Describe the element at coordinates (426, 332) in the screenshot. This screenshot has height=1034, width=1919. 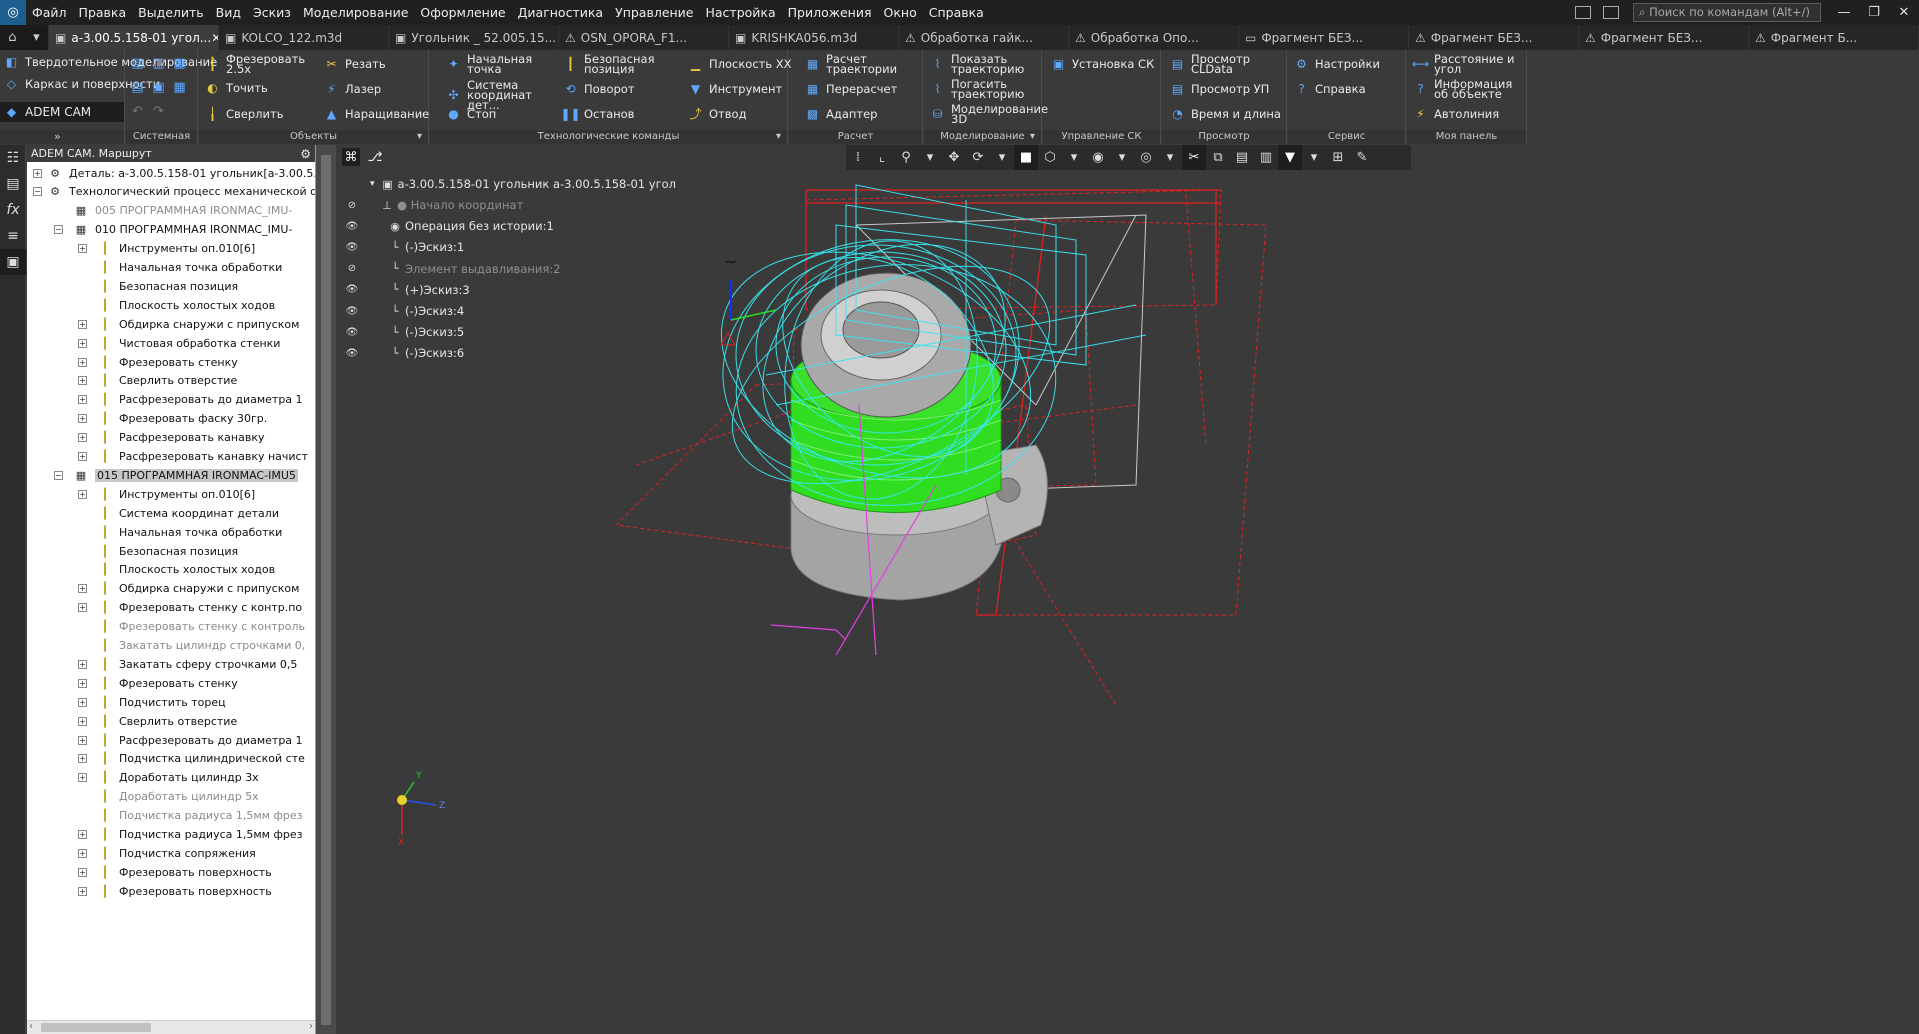
I see `model-tree-item: └ (-)Эскиз:5` at that location.